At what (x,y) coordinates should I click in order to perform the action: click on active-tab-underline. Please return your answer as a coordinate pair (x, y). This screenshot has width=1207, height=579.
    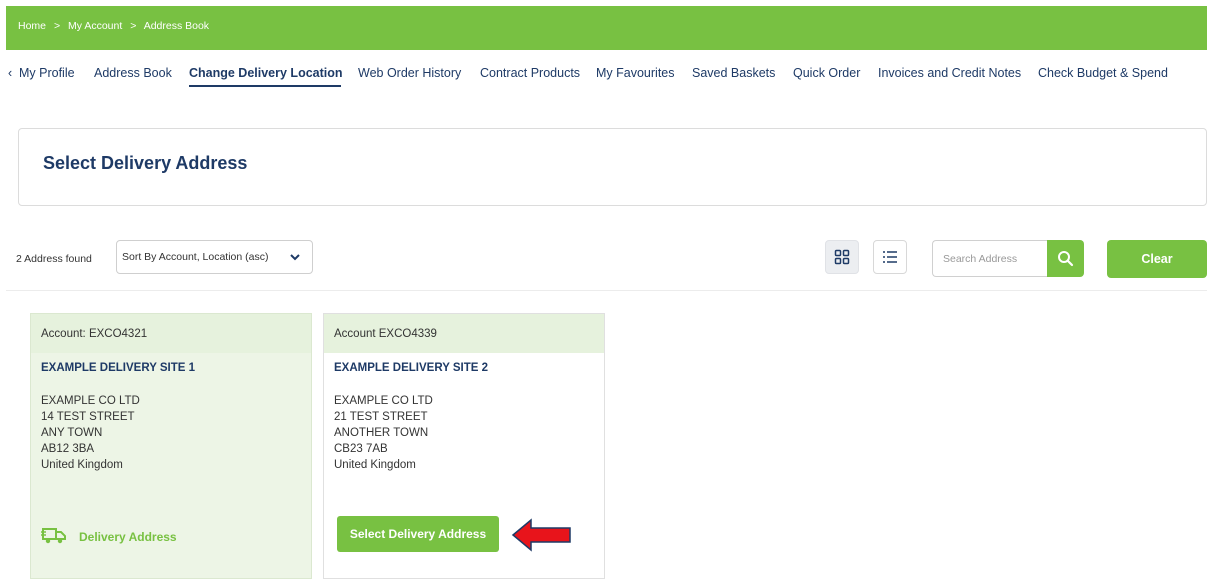
    Looking at the image, I should click on (265, 86).